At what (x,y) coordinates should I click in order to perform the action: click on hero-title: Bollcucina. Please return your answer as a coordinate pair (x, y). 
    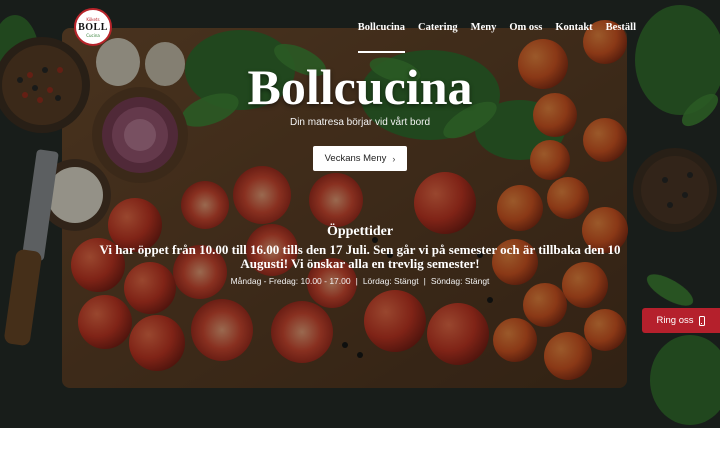
    Looking at the image, I should click on (360, 87).